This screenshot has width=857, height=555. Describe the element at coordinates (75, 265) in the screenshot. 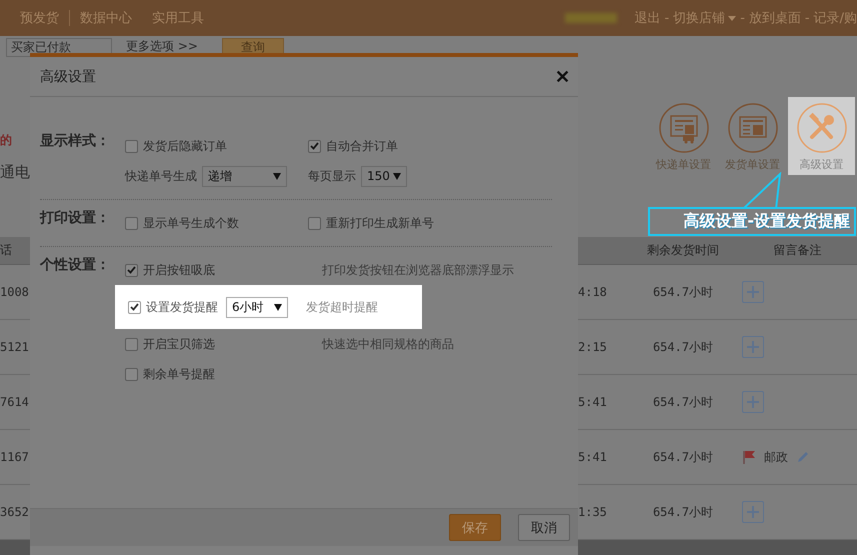

I see `section-label: 个性设置：` at that location.